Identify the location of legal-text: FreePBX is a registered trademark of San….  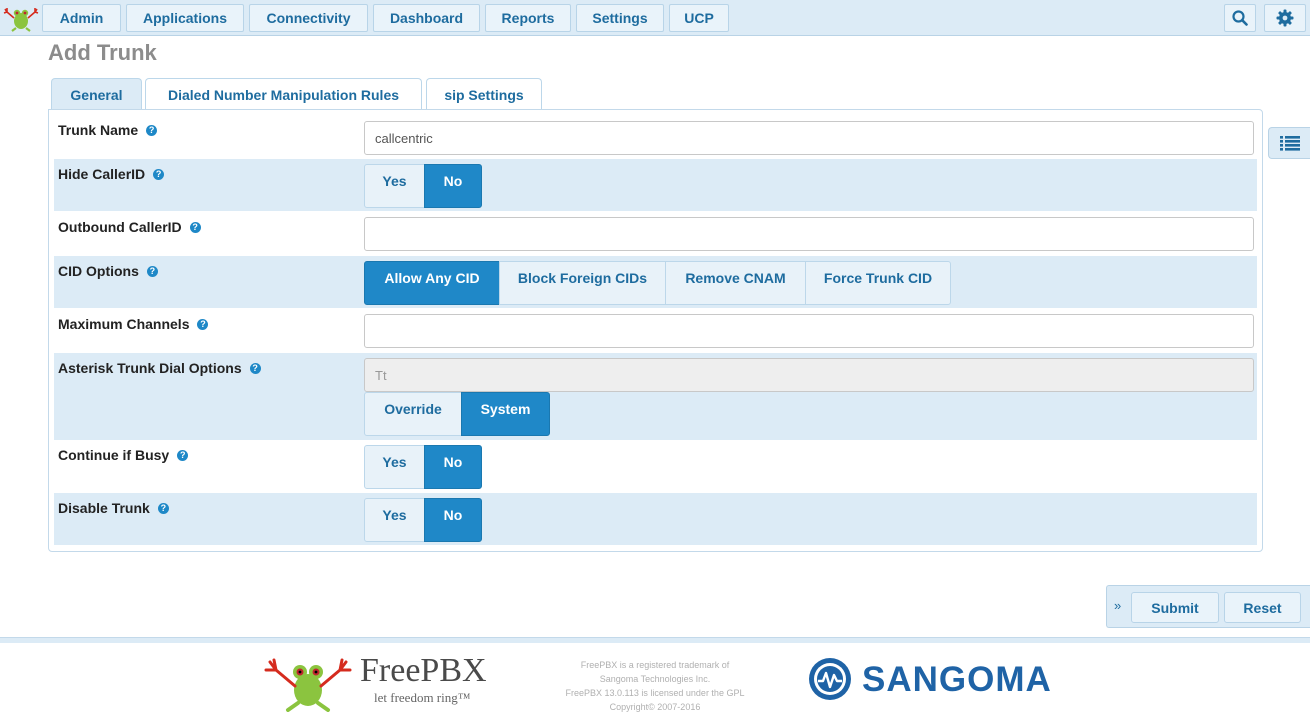
(655, 686).